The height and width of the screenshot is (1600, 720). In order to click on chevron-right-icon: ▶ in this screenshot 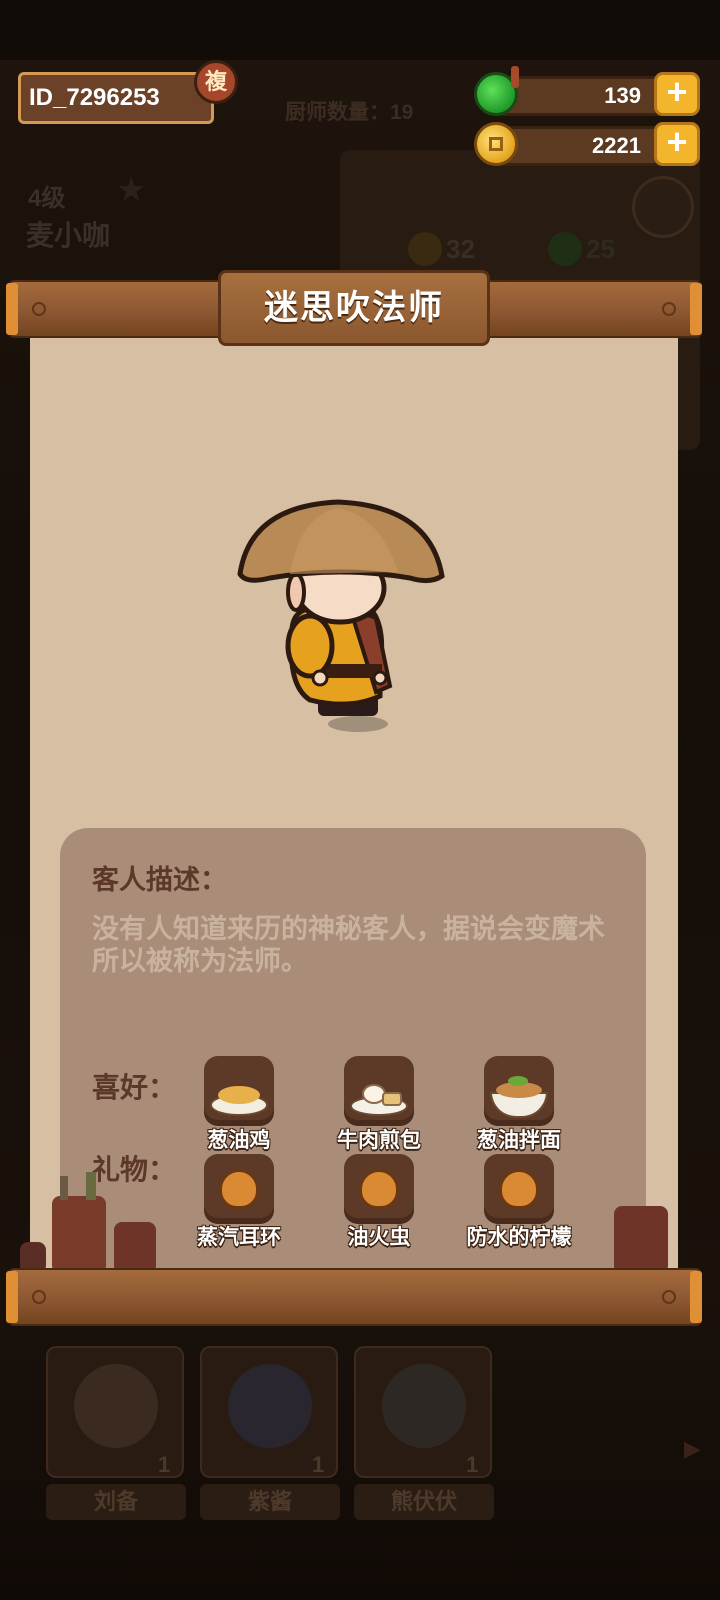, I will do `click(692, 1448)`.